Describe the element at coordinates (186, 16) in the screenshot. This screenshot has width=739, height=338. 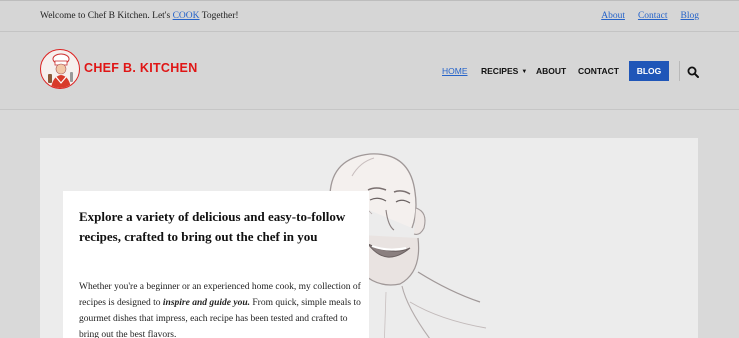
I see `cook-link: COOK` at that location.